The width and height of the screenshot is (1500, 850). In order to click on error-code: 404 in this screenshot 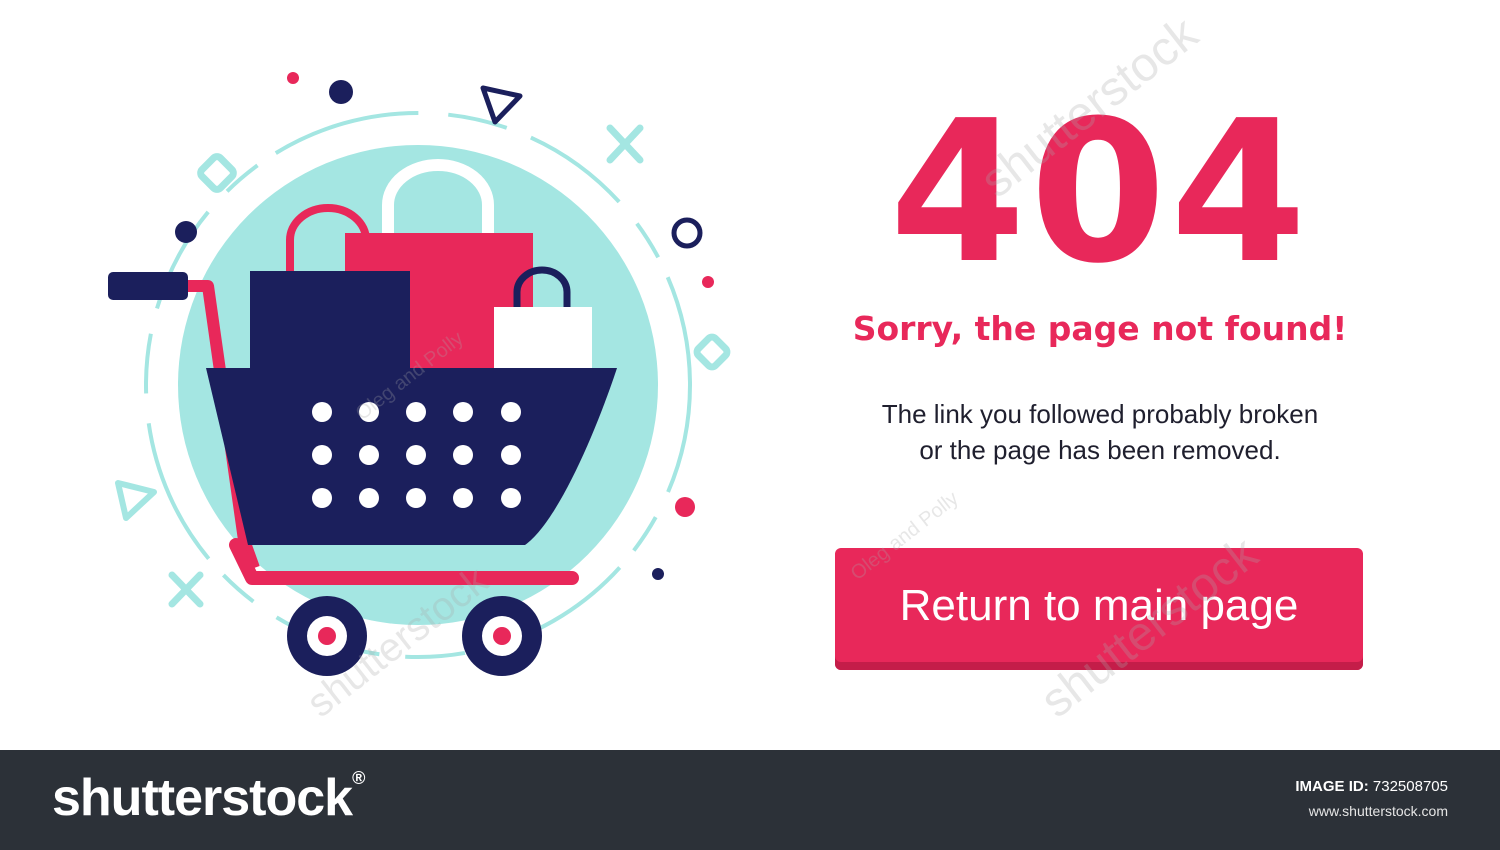, I will do `click(1100, 193)`.